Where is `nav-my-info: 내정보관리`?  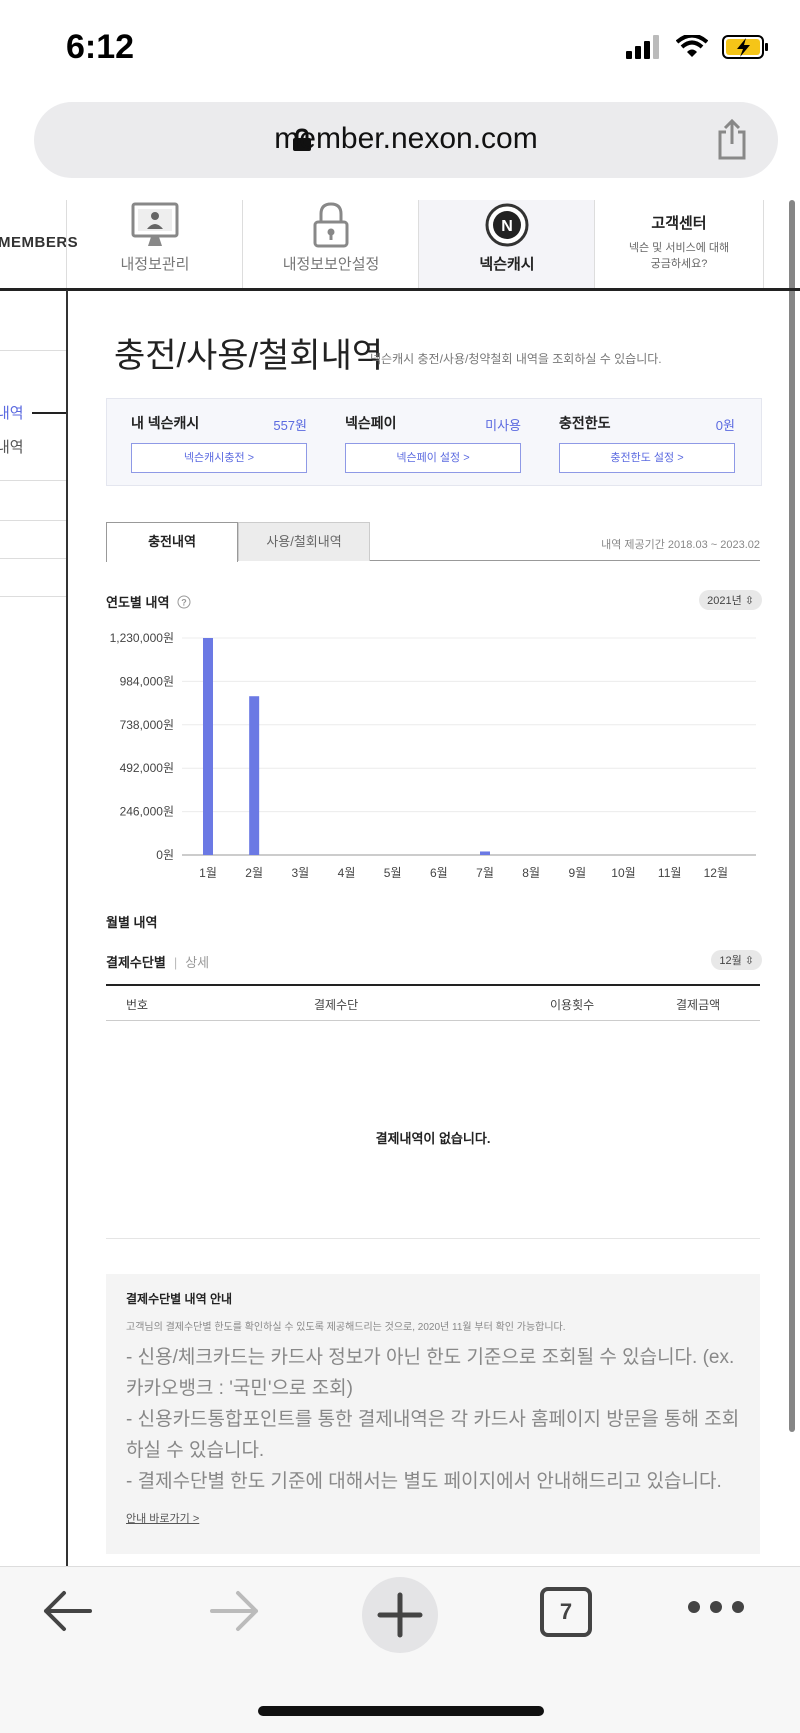
nav-my-info: 내정보관리 is located at coordinates (154, 244).